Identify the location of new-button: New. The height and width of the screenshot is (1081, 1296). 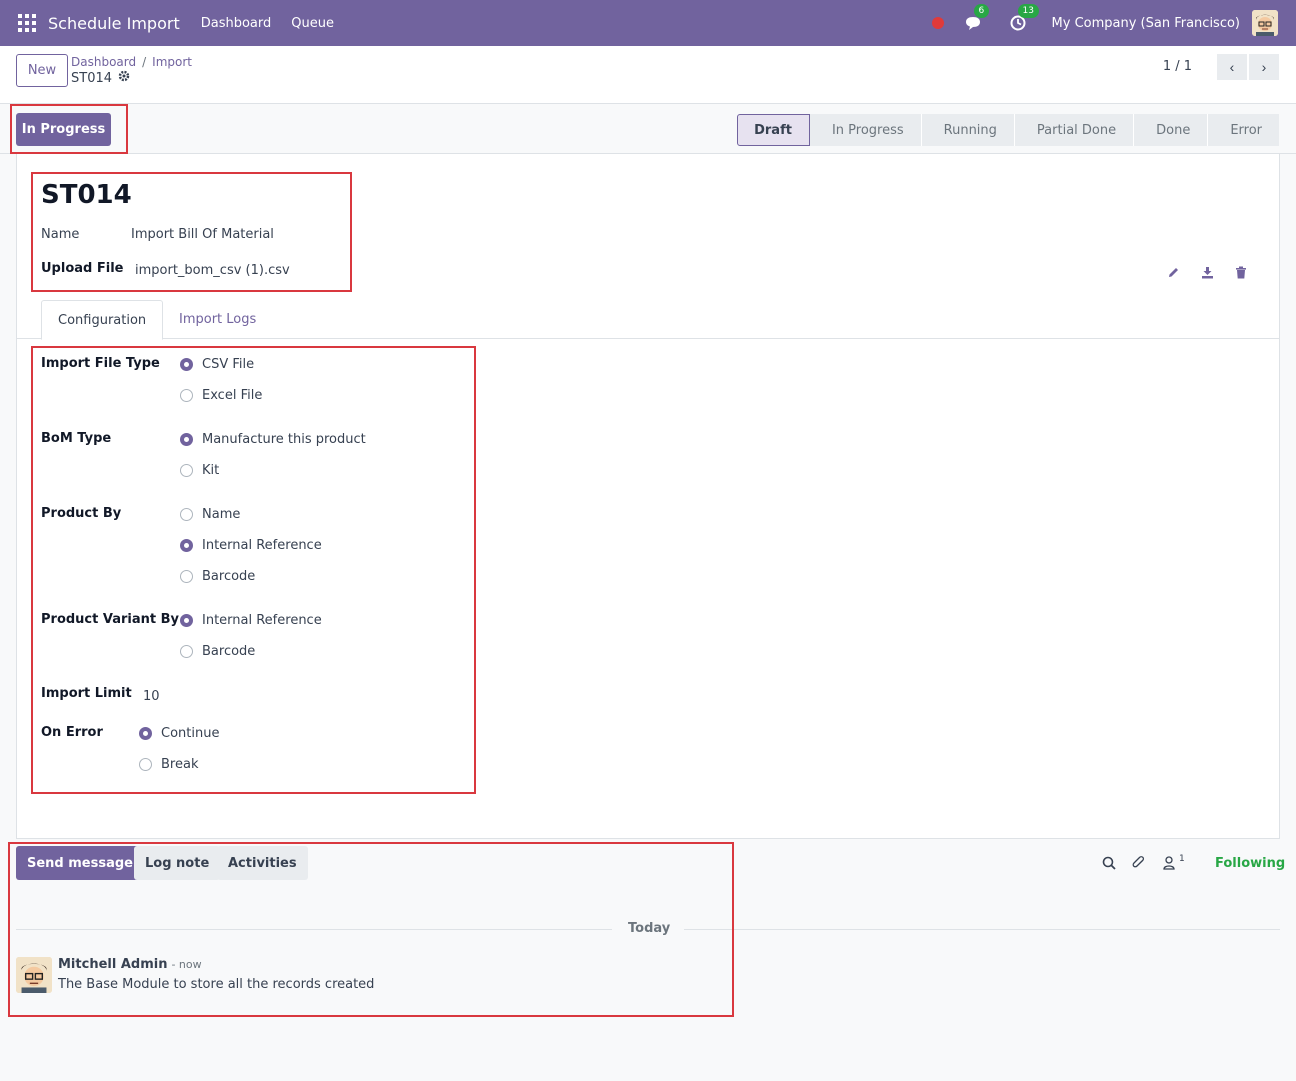
(42, 70).